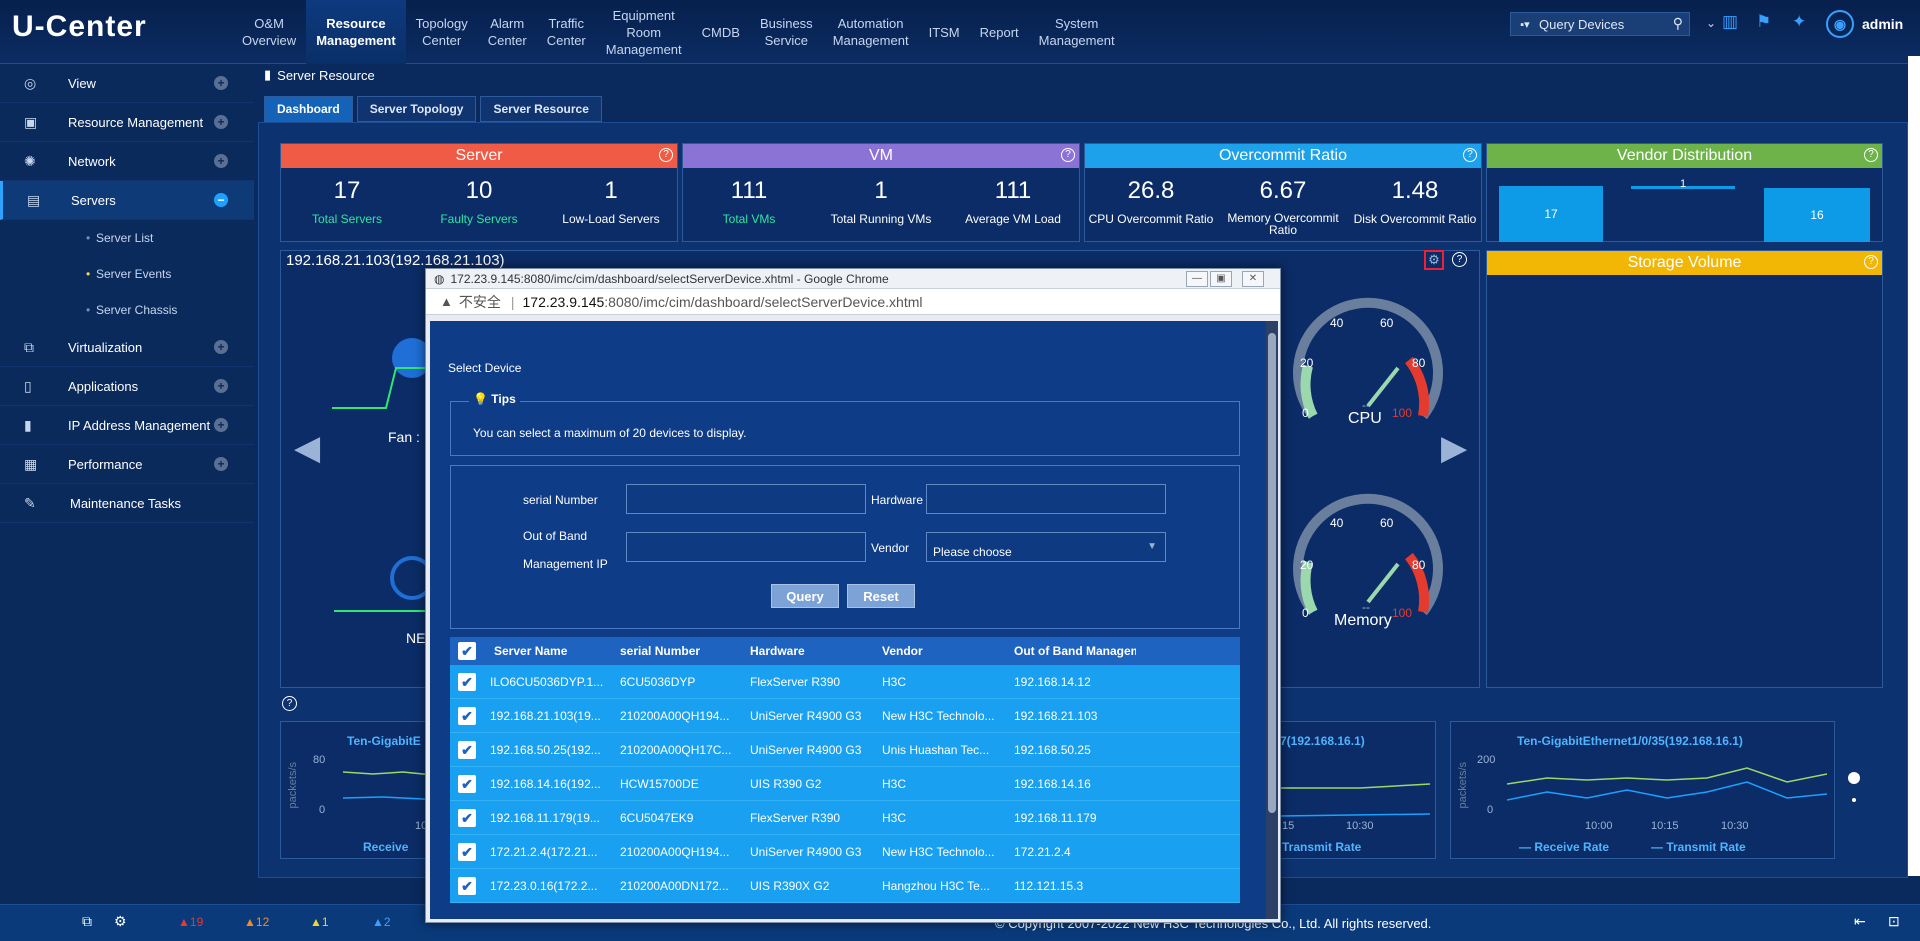 This screenshot has height=941, width=1920. What do you see at coordinates (816, 651) in the screenshot?
I see `column-header: Hardware` at bounding box center [816, 651].